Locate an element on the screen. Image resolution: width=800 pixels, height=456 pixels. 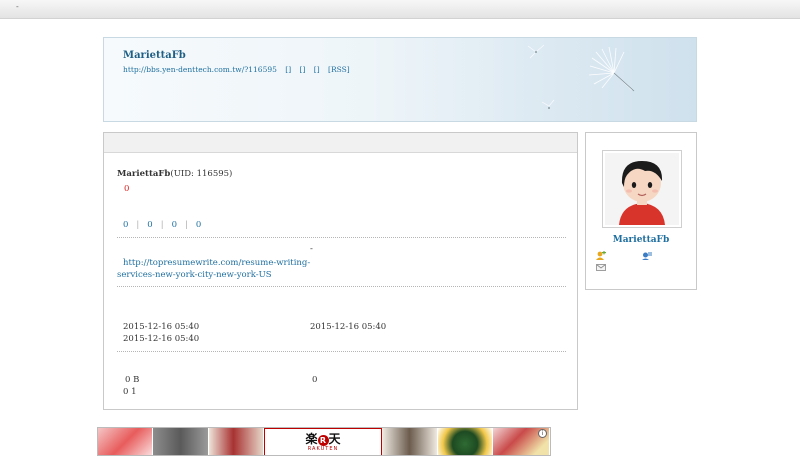
avatar is located at coordinates (642, 189).